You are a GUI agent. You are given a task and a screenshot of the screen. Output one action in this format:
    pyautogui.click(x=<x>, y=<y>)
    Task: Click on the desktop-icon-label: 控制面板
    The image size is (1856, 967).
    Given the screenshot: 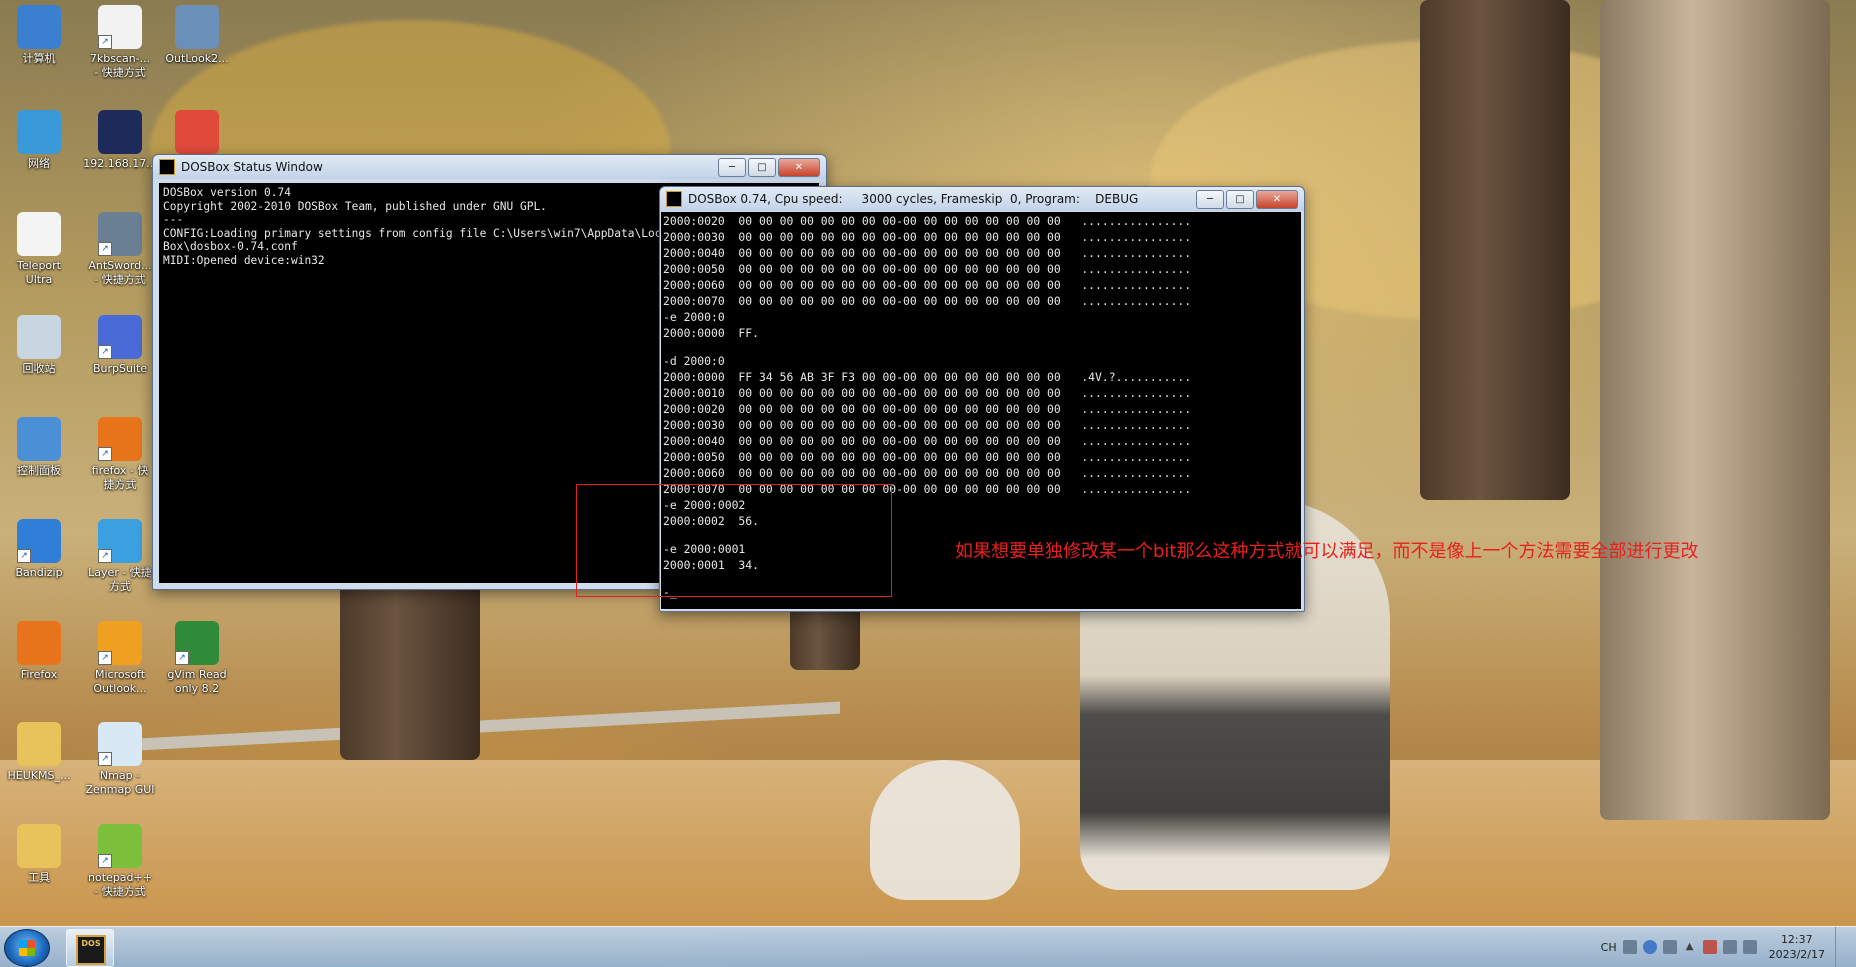 What is the action you would take?
    pyautogui.click(x=39, y=470)
    